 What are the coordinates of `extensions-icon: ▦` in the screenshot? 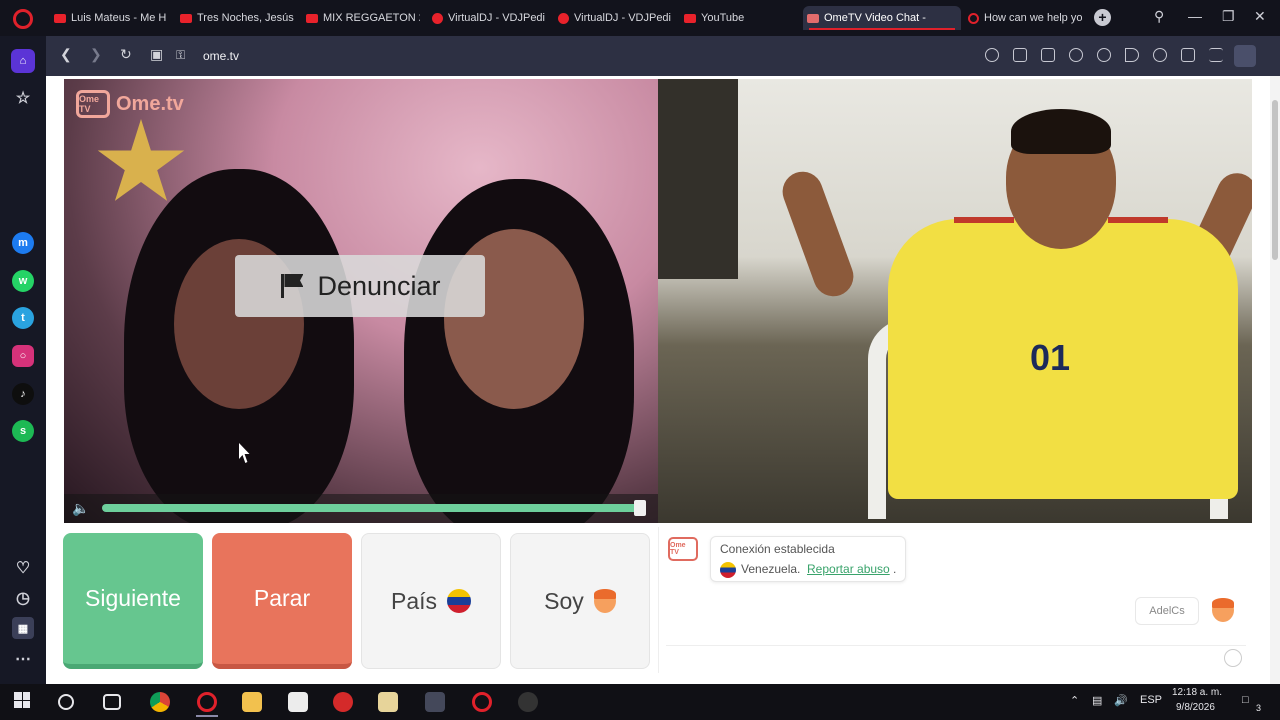 It's located at (23, 628).